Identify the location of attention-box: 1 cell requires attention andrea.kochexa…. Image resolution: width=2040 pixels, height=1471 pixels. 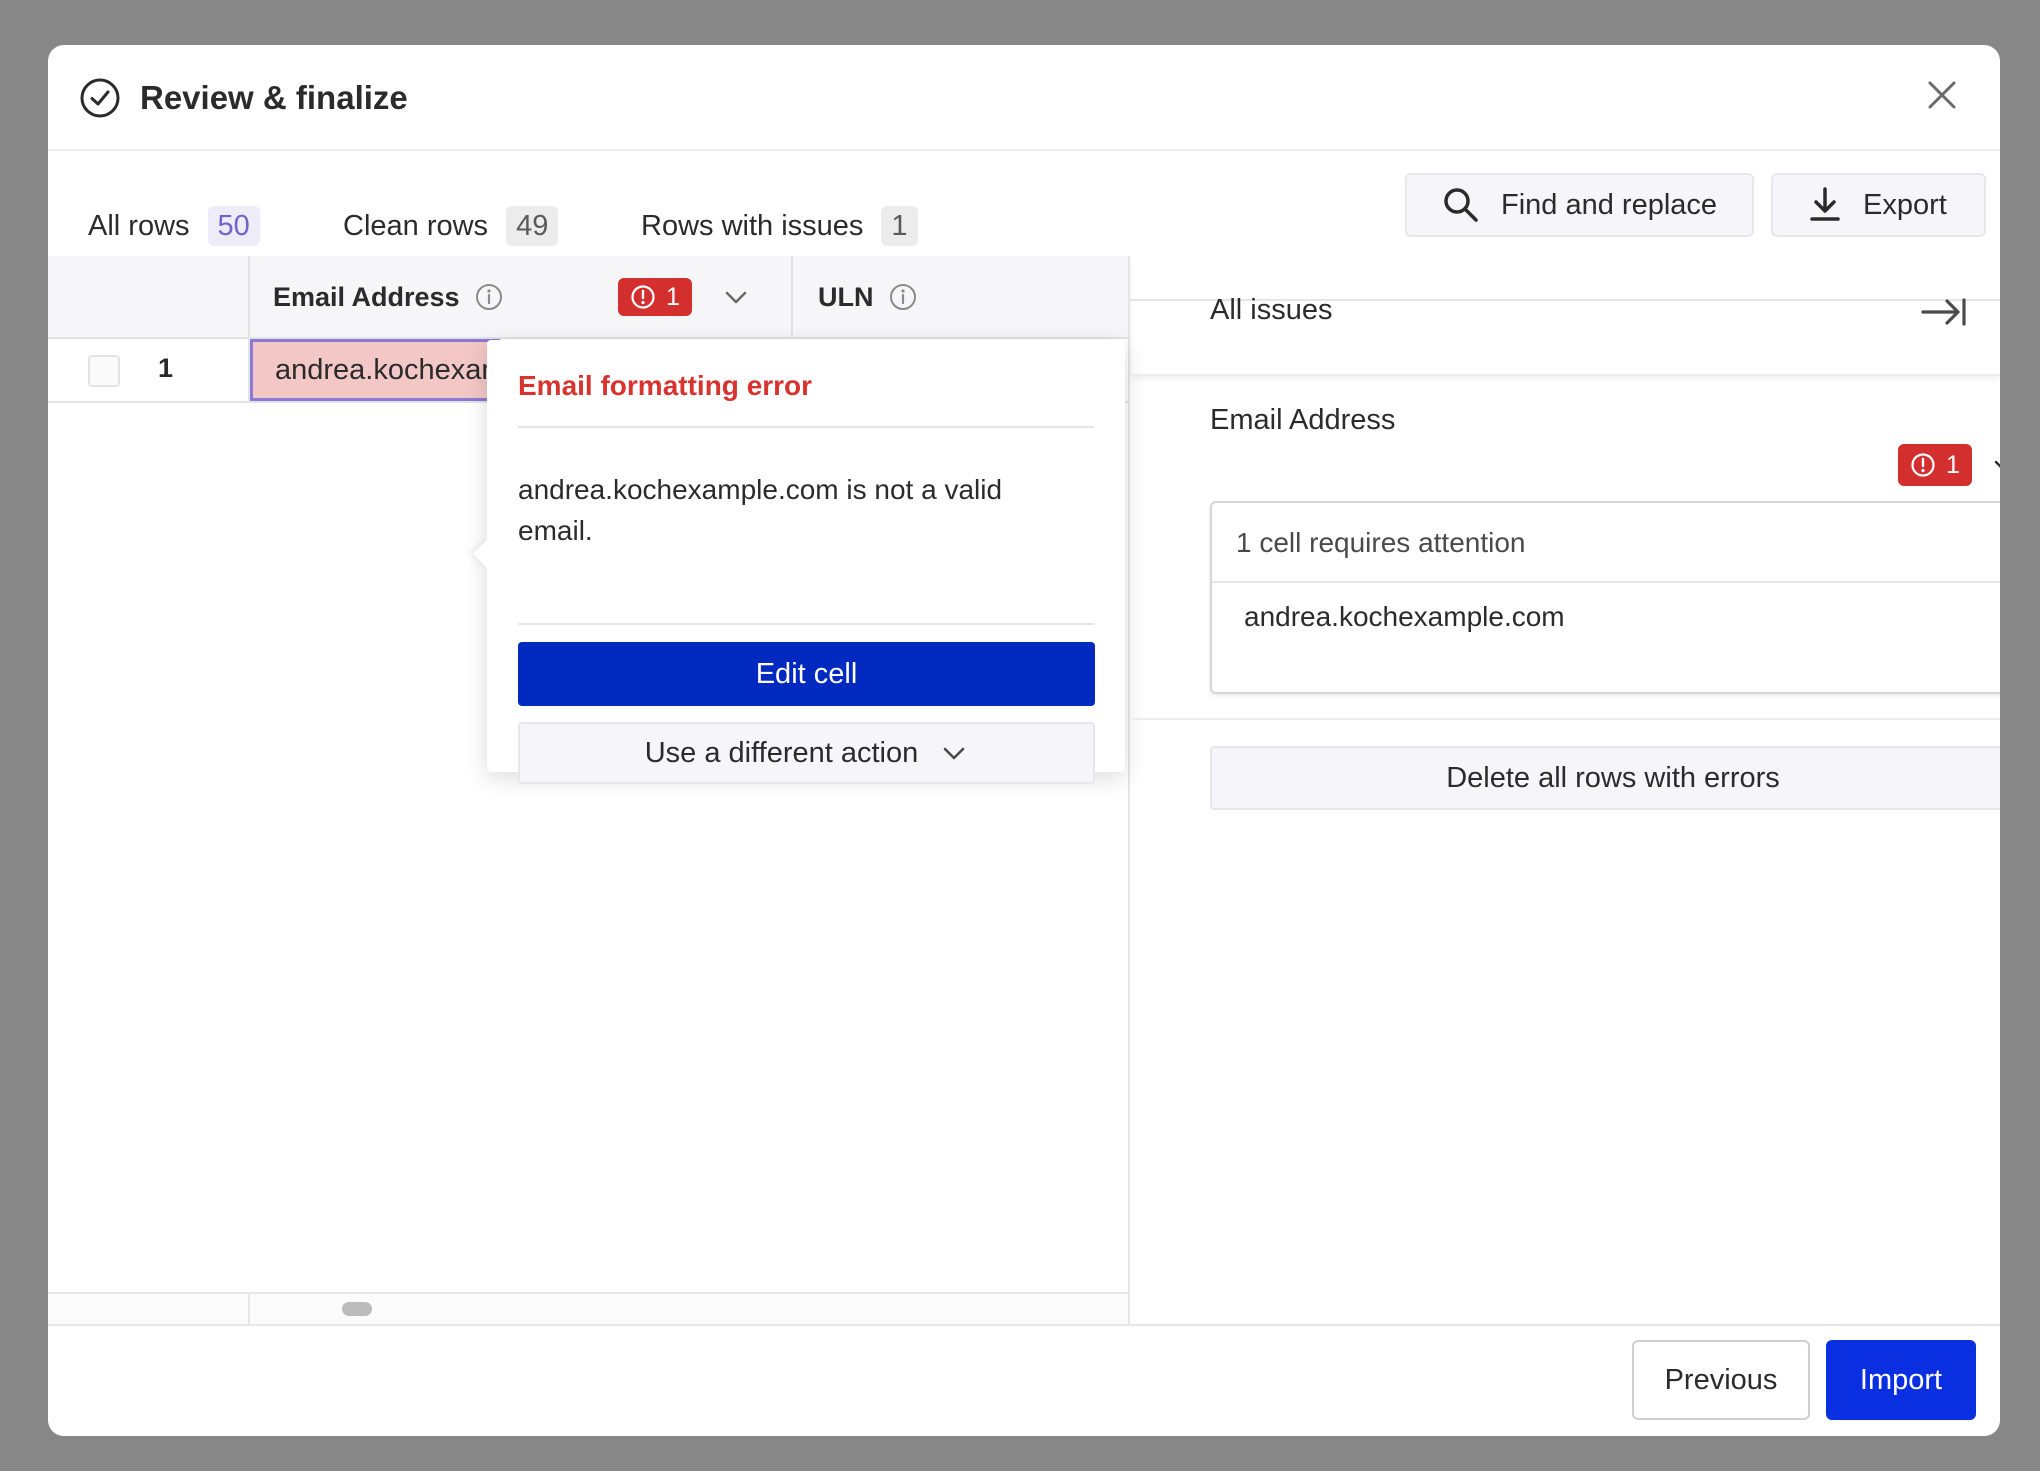
(1605, 597).